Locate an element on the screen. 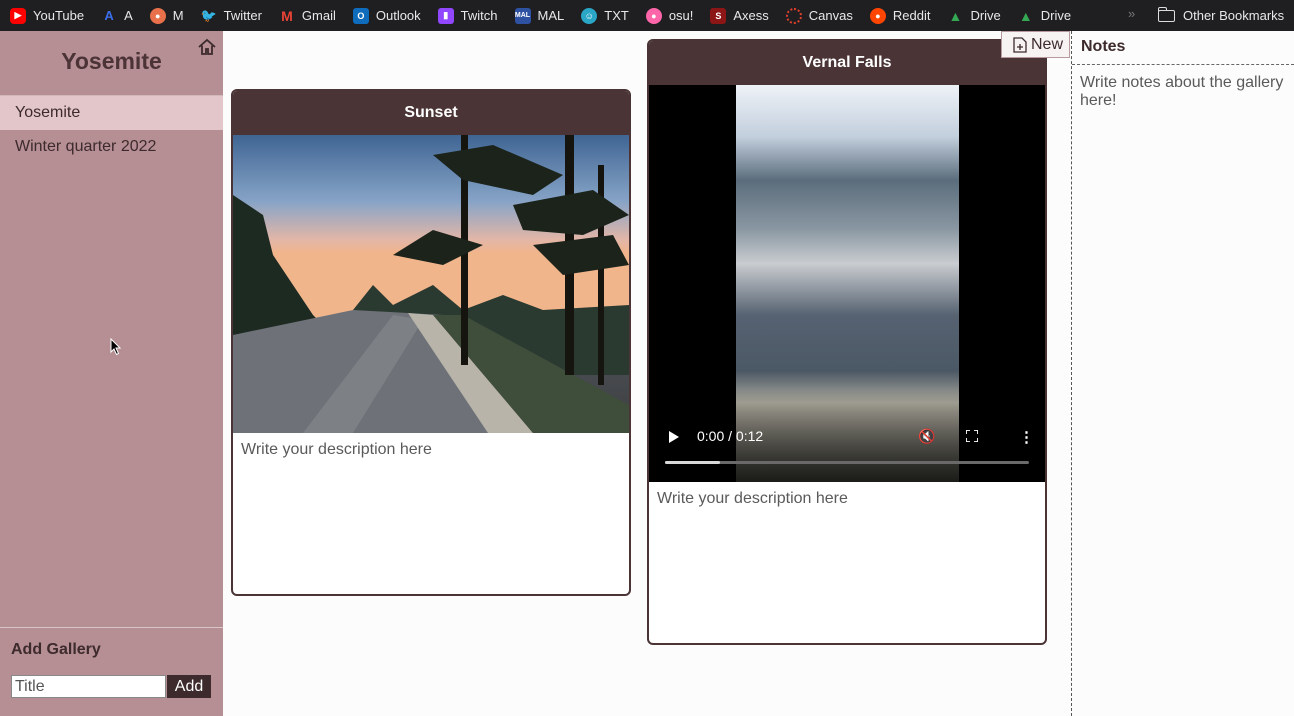 This screenshot has height=716, width=1294. card-title: Sunset is located at coordinates (431, 113).